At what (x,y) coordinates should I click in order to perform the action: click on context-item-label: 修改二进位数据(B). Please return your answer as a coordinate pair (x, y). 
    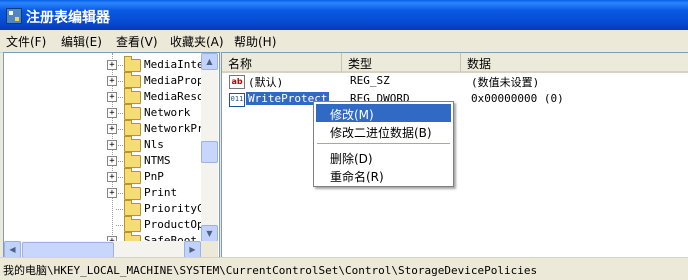
    Looking at the image, I should click on (381, 133).